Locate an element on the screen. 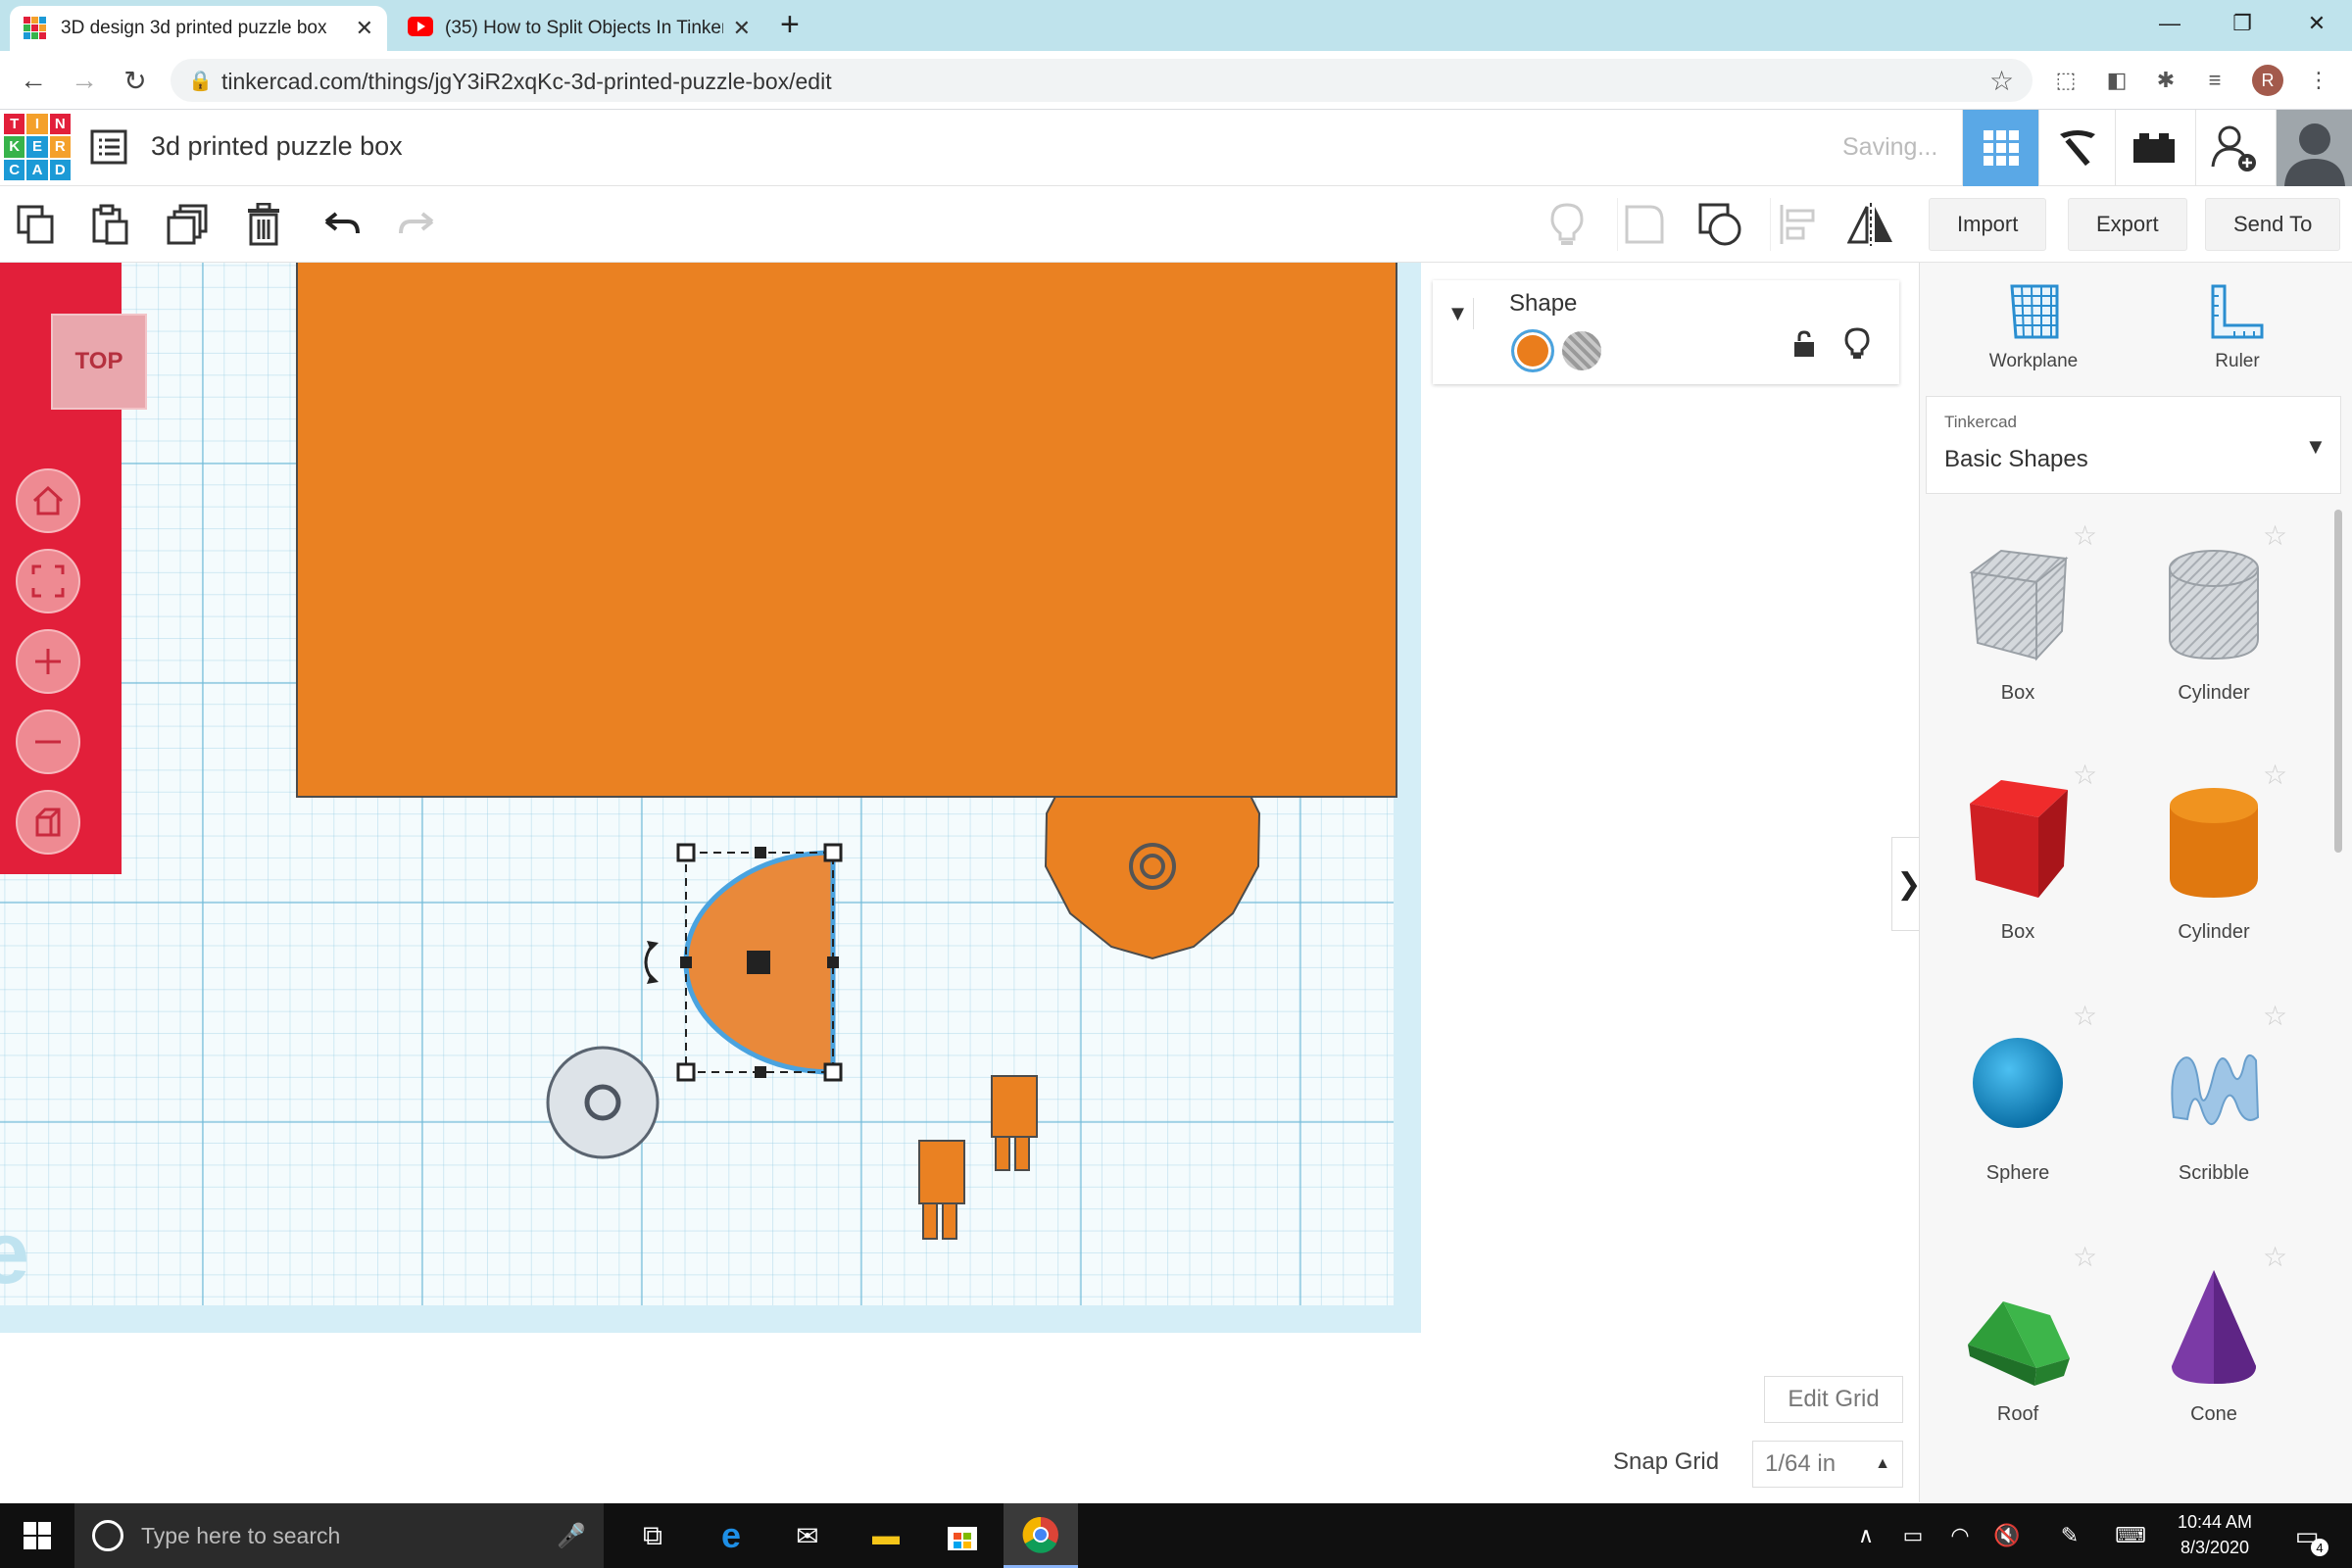  user-avatar is located at coordinates (2314, 148).